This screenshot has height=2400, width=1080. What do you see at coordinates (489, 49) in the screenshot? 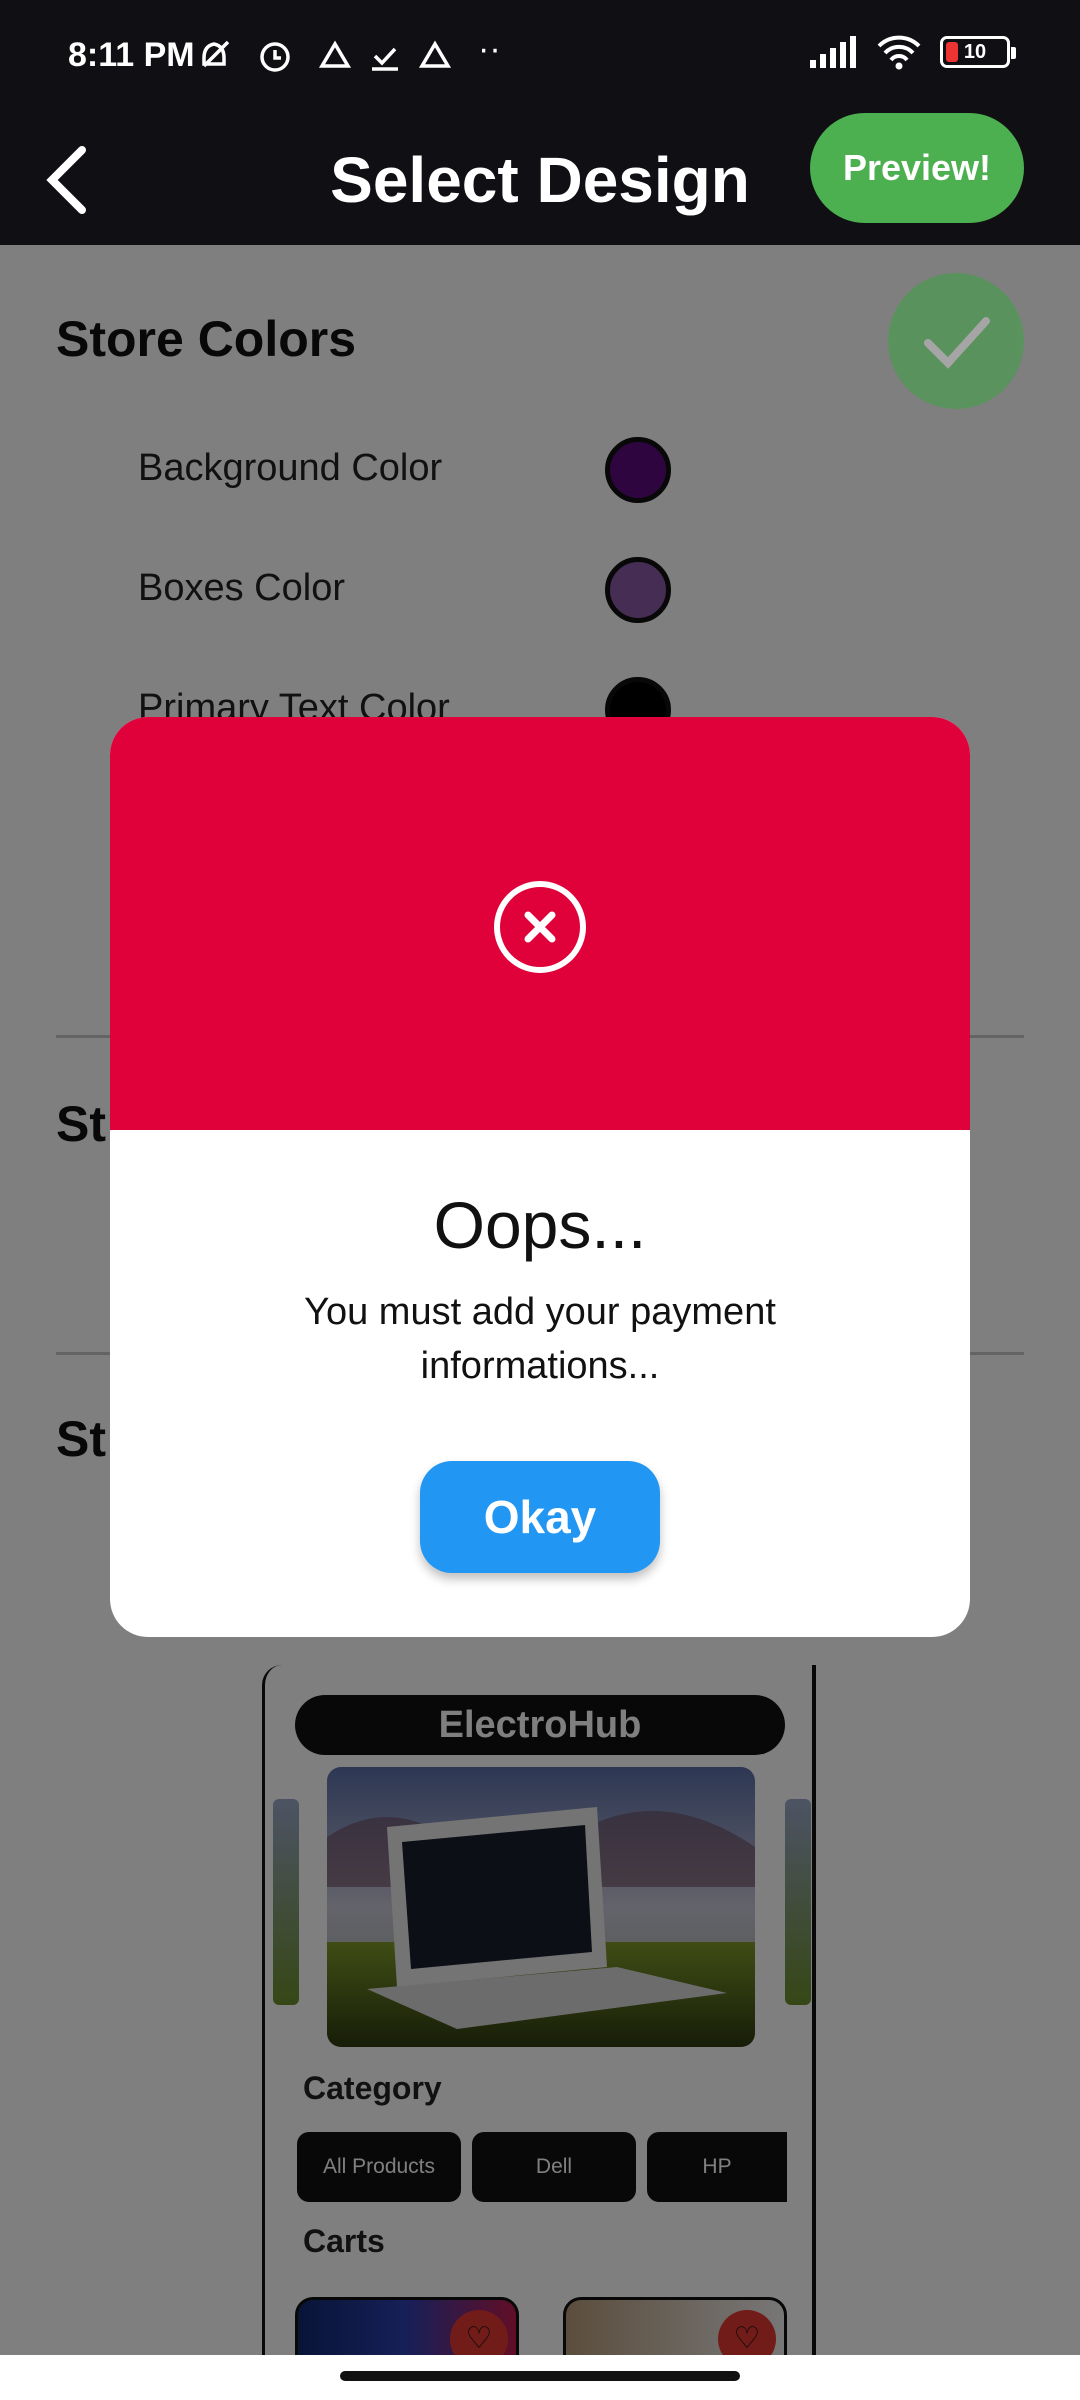
I see `more-icon: ··` at bounding box center [489, 49].